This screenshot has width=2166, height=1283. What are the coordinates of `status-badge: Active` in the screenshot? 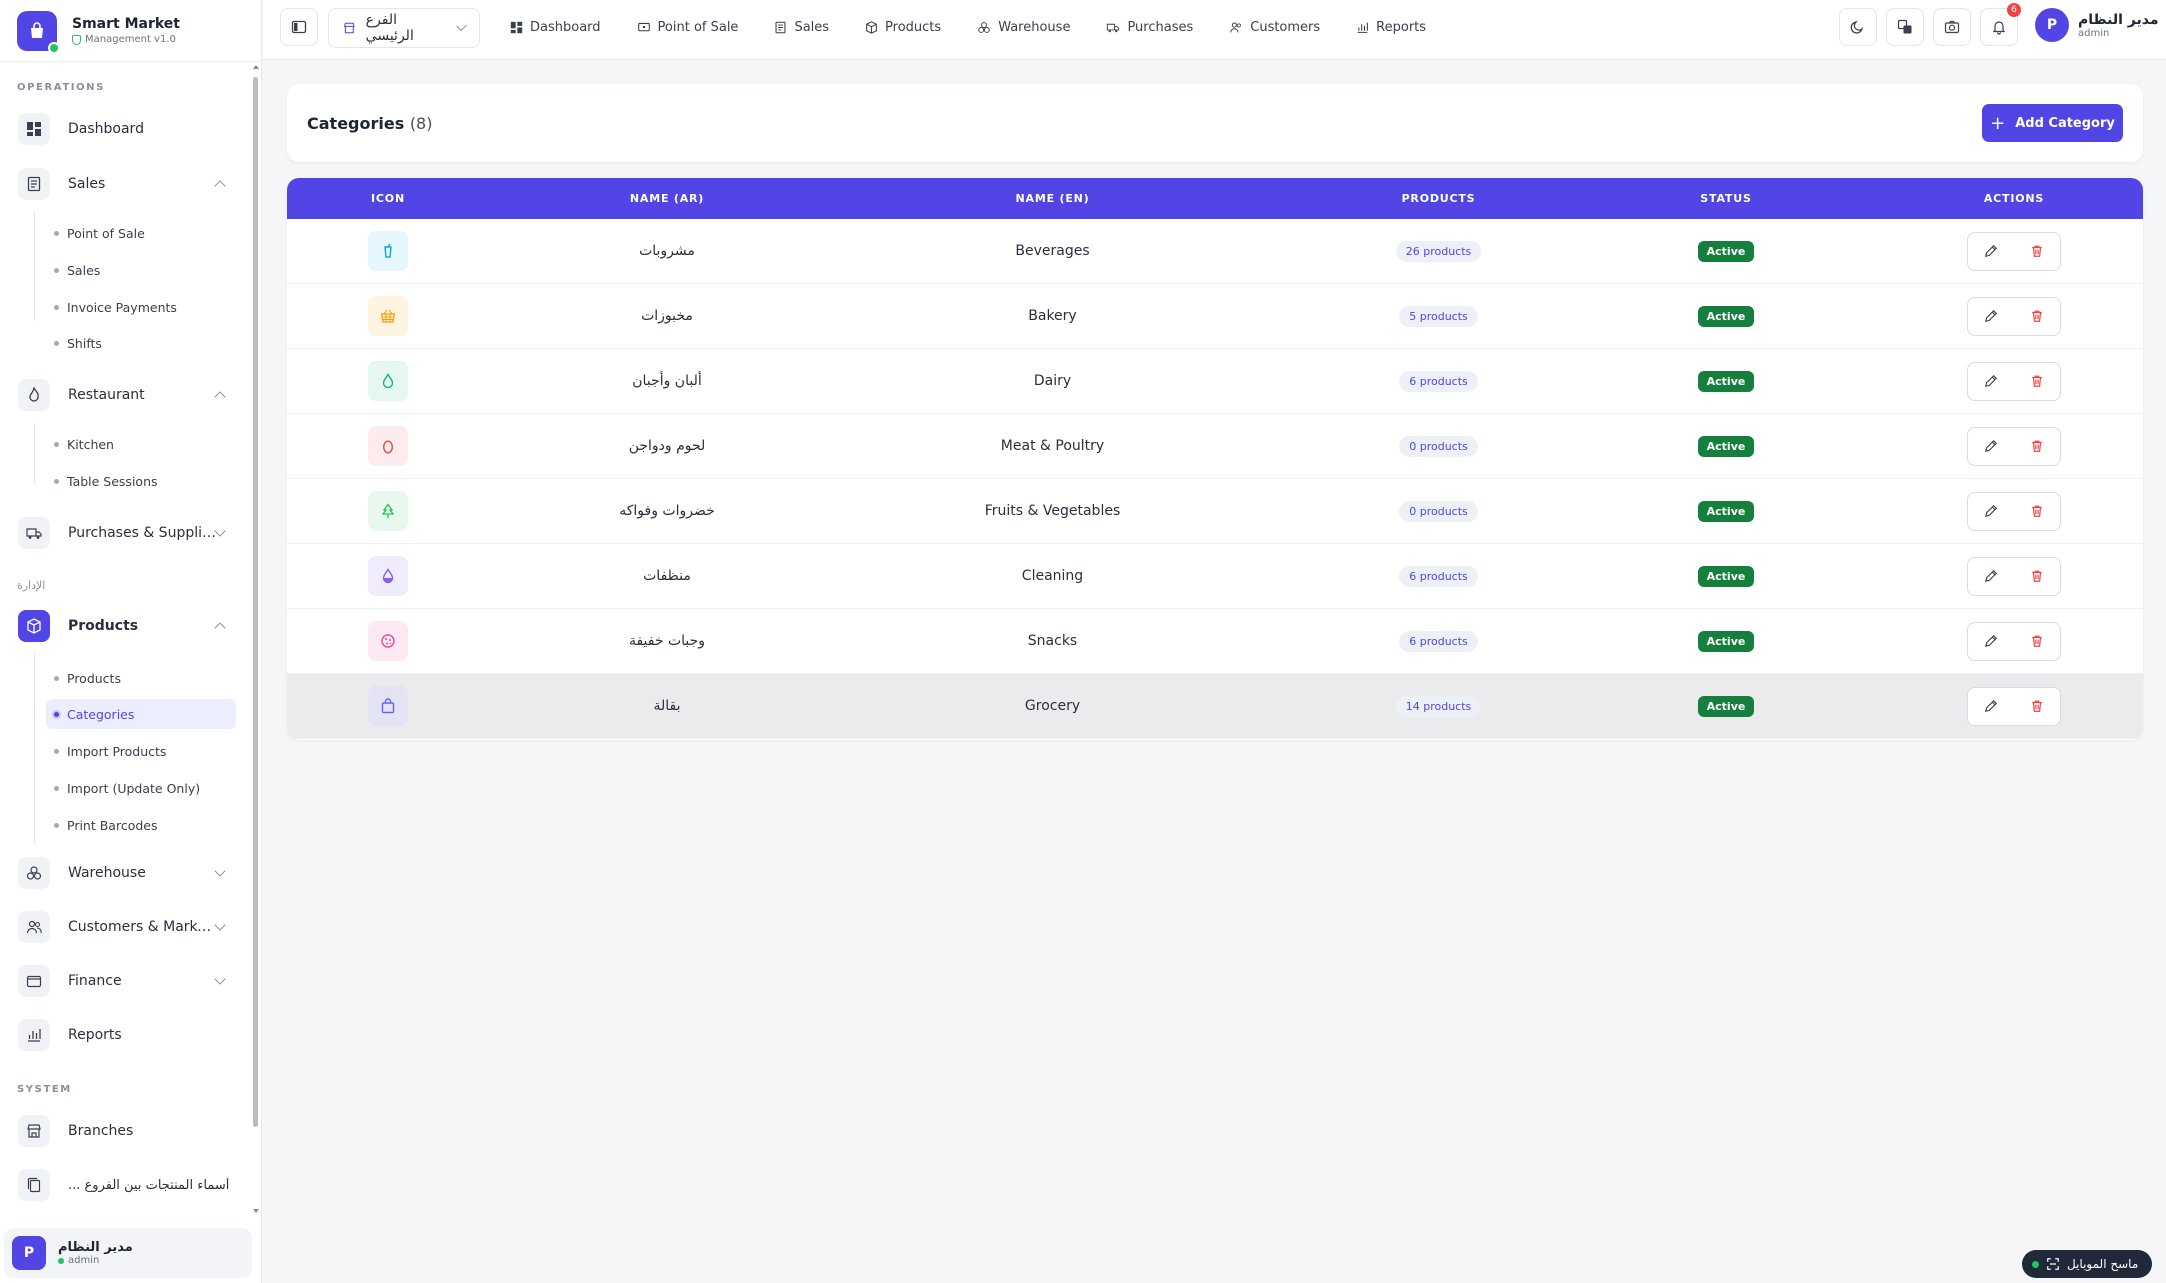 It's located at (1726, 641).